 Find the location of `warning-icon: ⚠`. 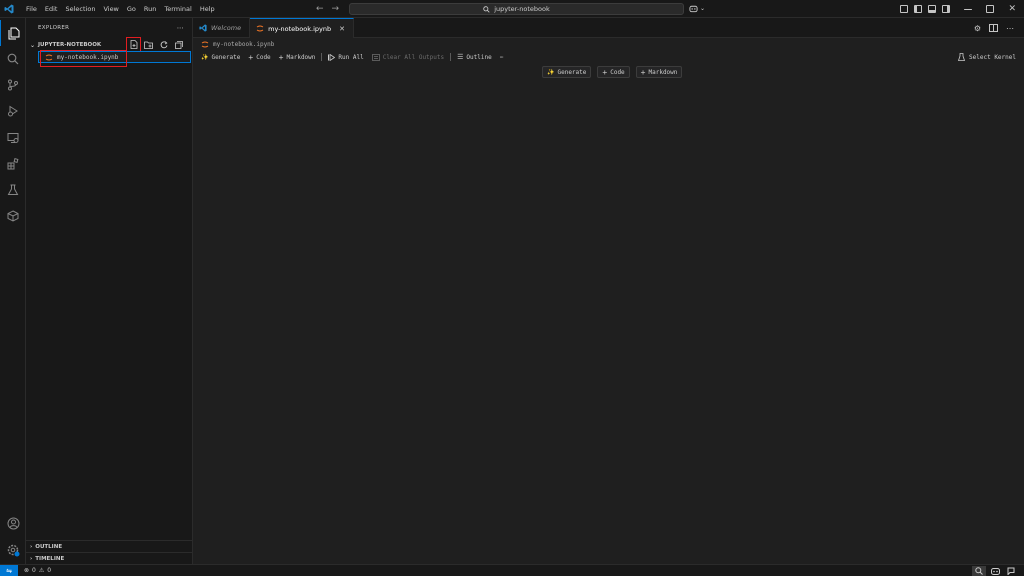

warning-icon: ⚠ is located at coordinates (41, 570).